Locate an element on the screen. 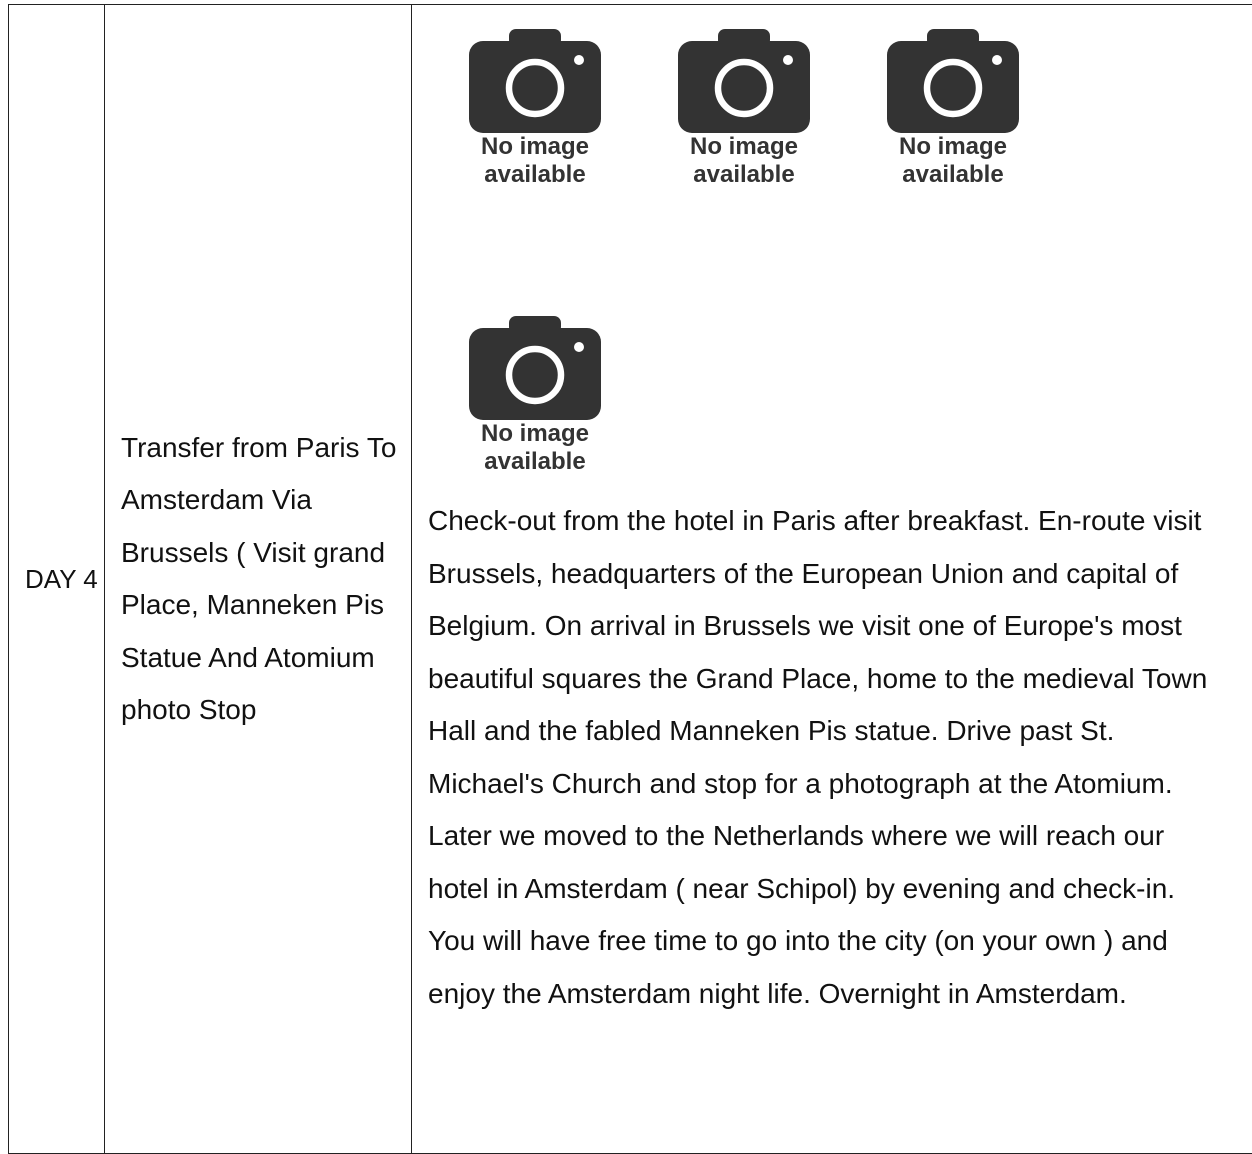  day-cell: DAY 4 is located at coordinates (57, 579).